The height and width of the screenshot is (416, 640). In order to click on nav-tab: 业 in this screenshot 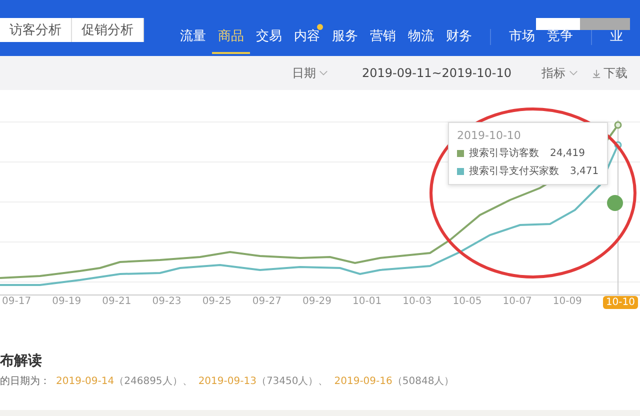, I will do `click(616, 40)`.